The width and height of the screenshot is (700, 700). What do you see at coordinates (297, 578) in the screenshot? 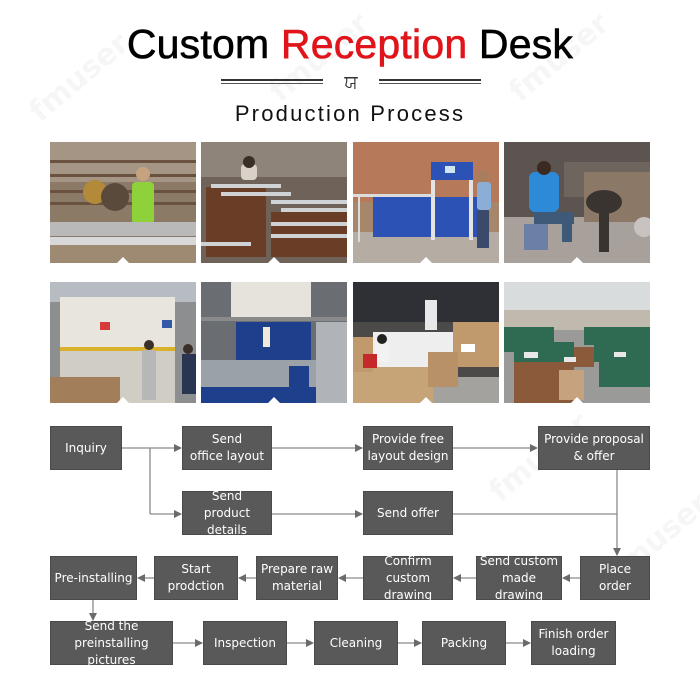
I see `step-prepare-raw-material: Prepare raw material` at bounding box center [297, 578].